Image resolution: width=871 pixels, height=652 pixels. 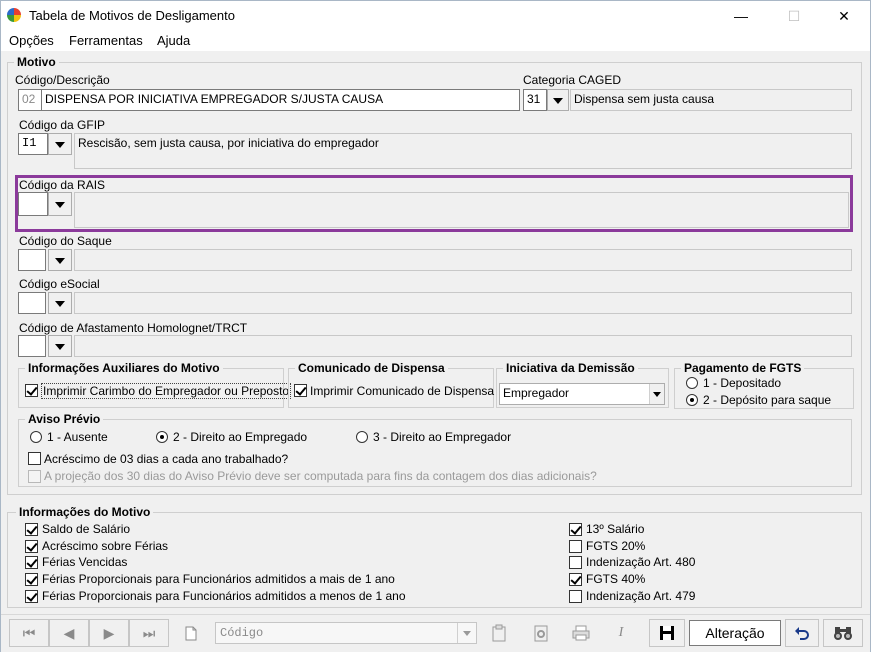 I want to click on fgts-option-1-radio, so click(x=692, y=383).